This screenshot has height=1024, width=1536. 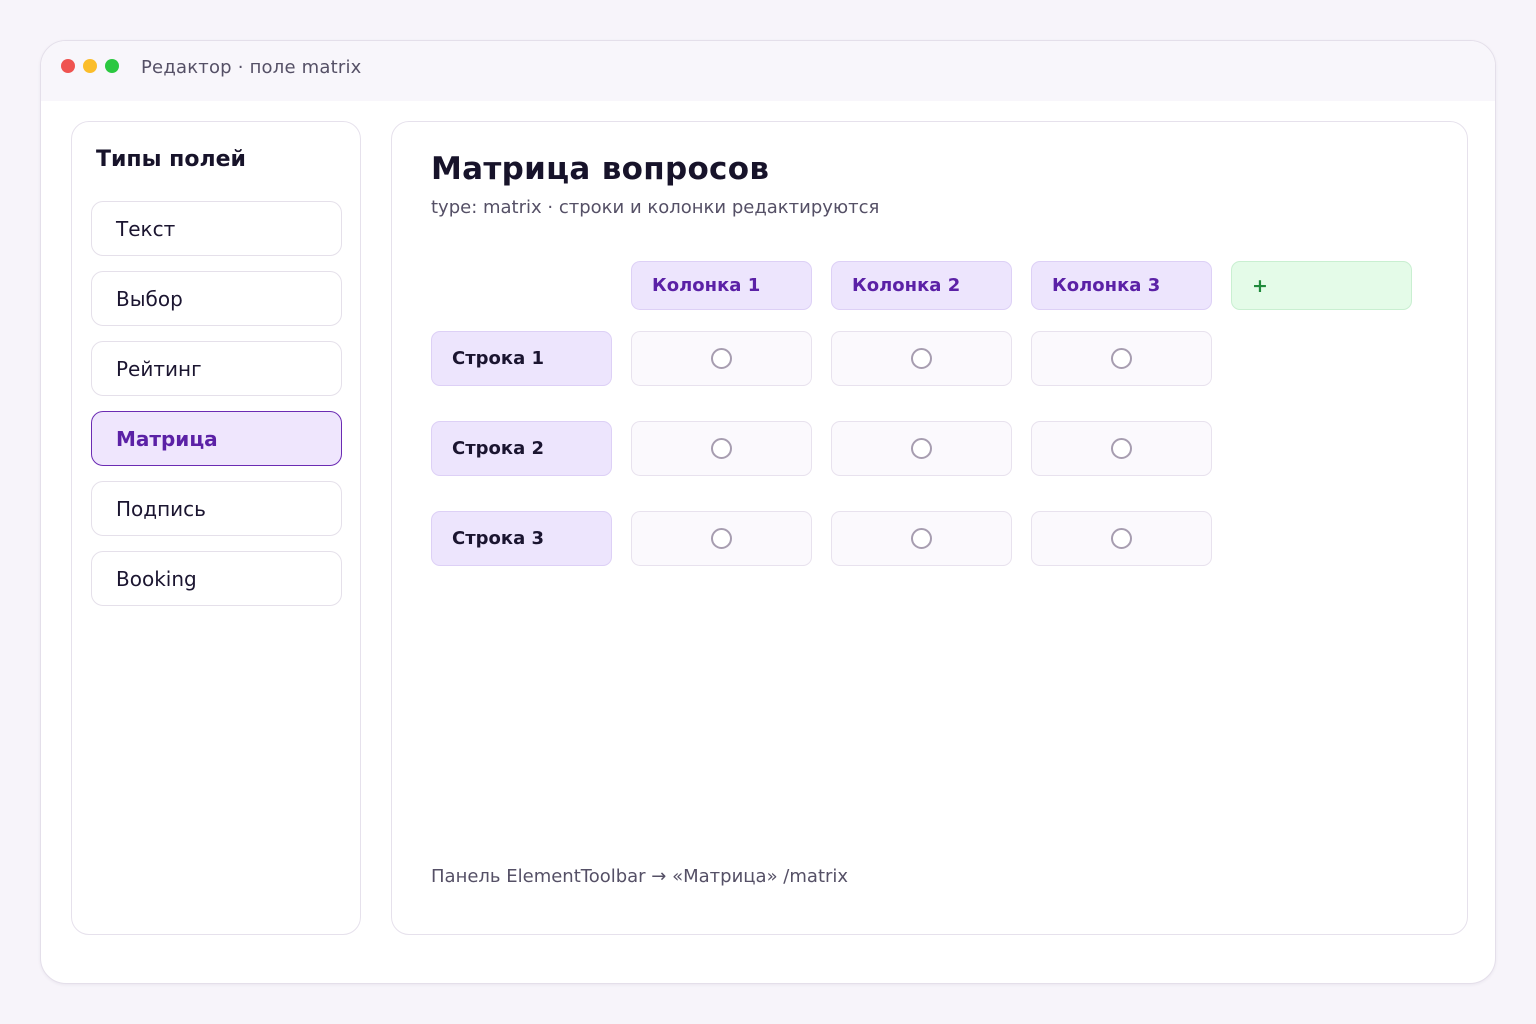 I want to click on row-header-1: Строка 1, so click(x=521, y=358).